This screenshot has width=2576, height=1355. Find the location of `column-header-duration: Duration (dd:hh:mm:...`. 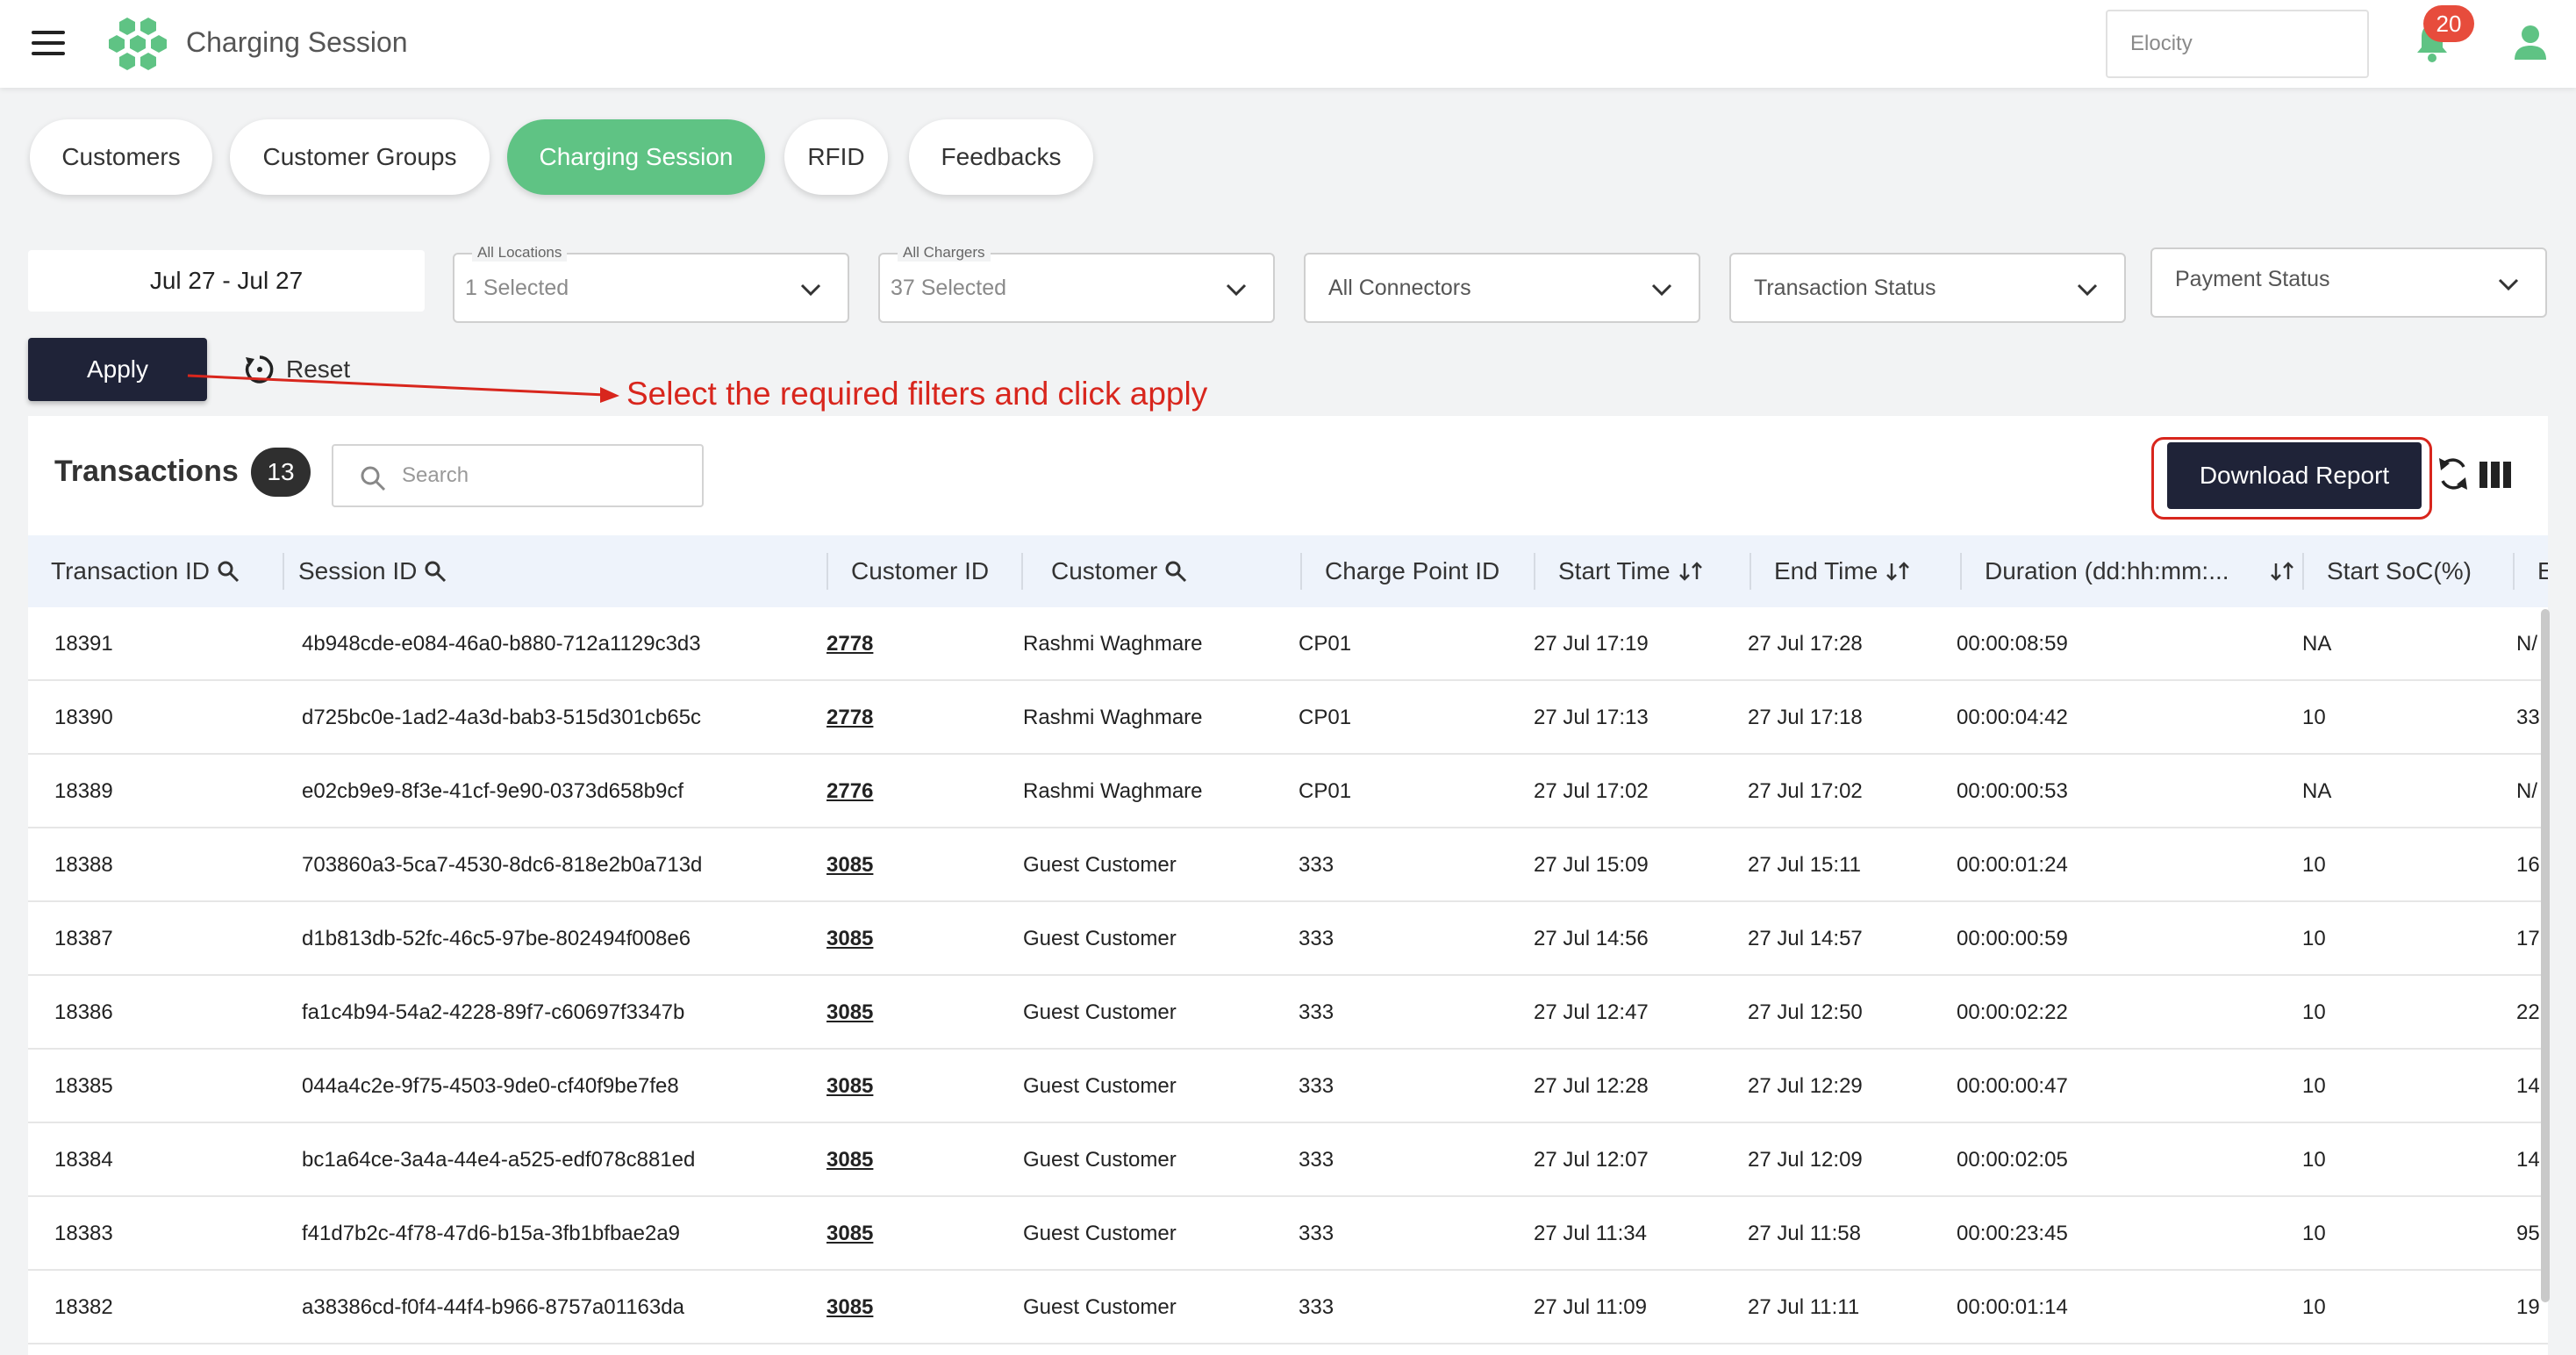

column-header-duration: Duration (dd:hh:mm:... is located at coordinates (2144, 571).